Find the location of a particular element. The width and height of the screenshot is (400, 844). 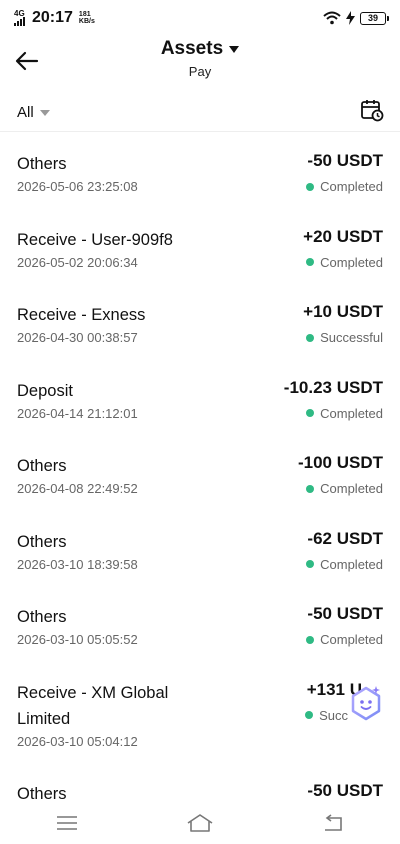

transaction-date: 2026-03-10 05:05:52 is located at coordinates (77, 639).